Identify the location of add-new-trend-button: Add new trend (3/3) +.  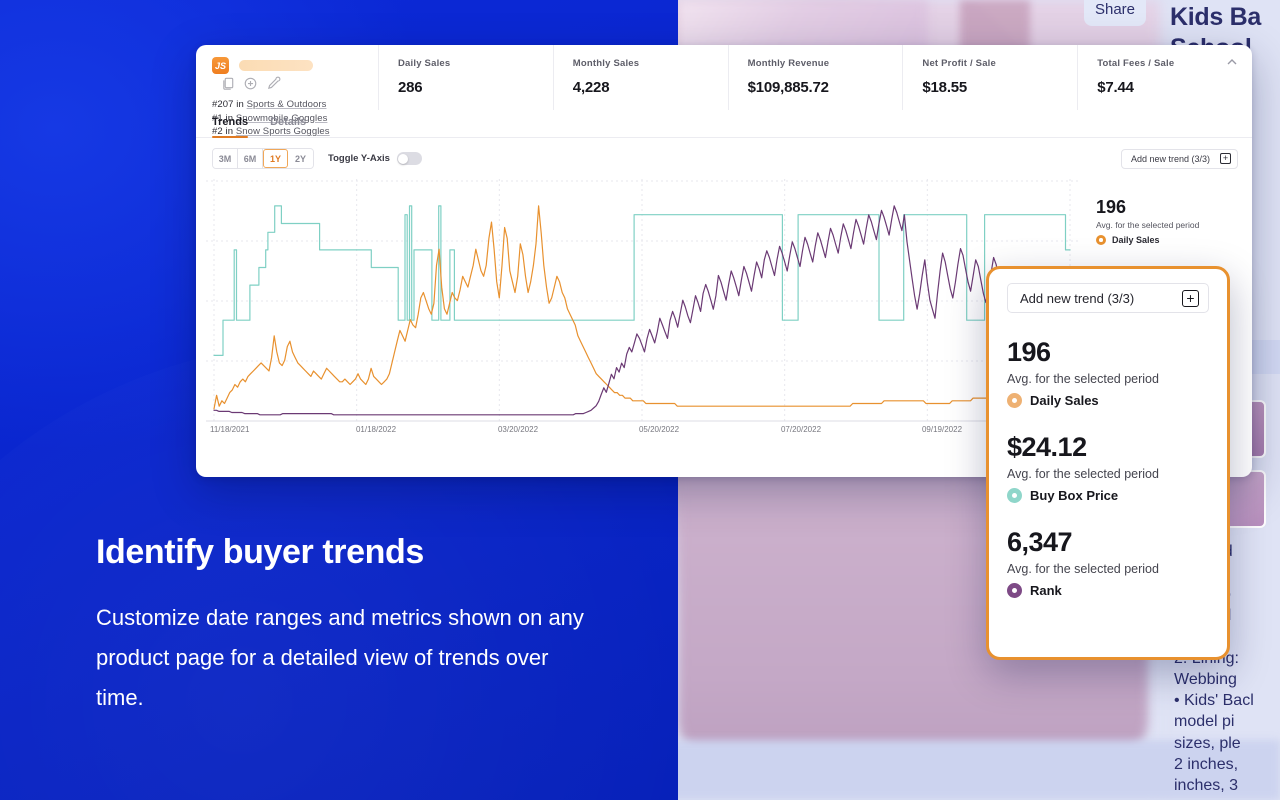
(1179, 158).